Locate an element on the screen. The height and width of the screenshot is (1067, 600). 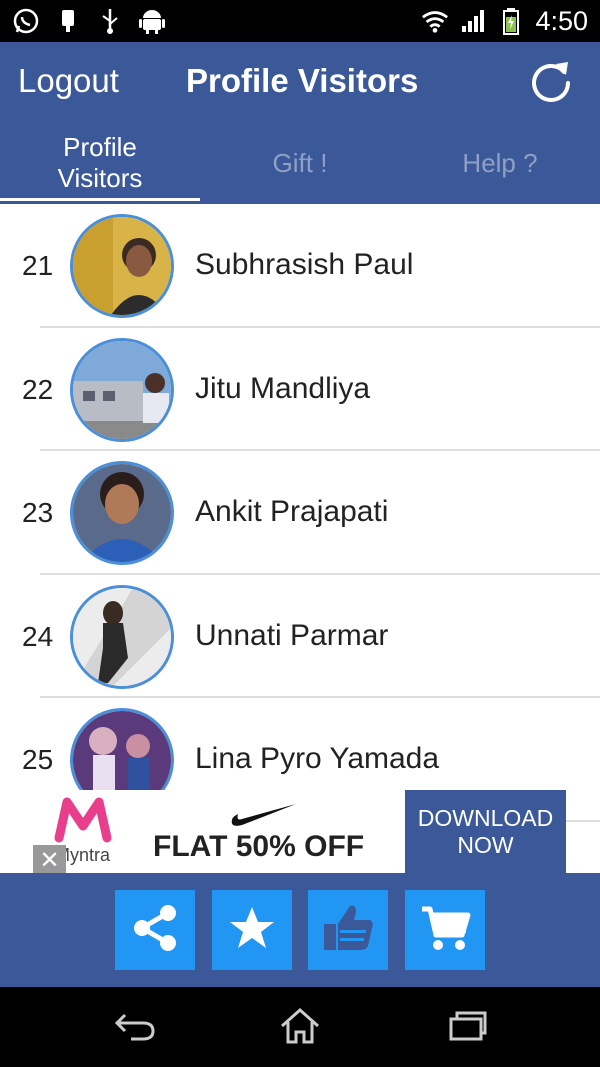
tab-help-label: Help ? is located at coordinates (500, 162).